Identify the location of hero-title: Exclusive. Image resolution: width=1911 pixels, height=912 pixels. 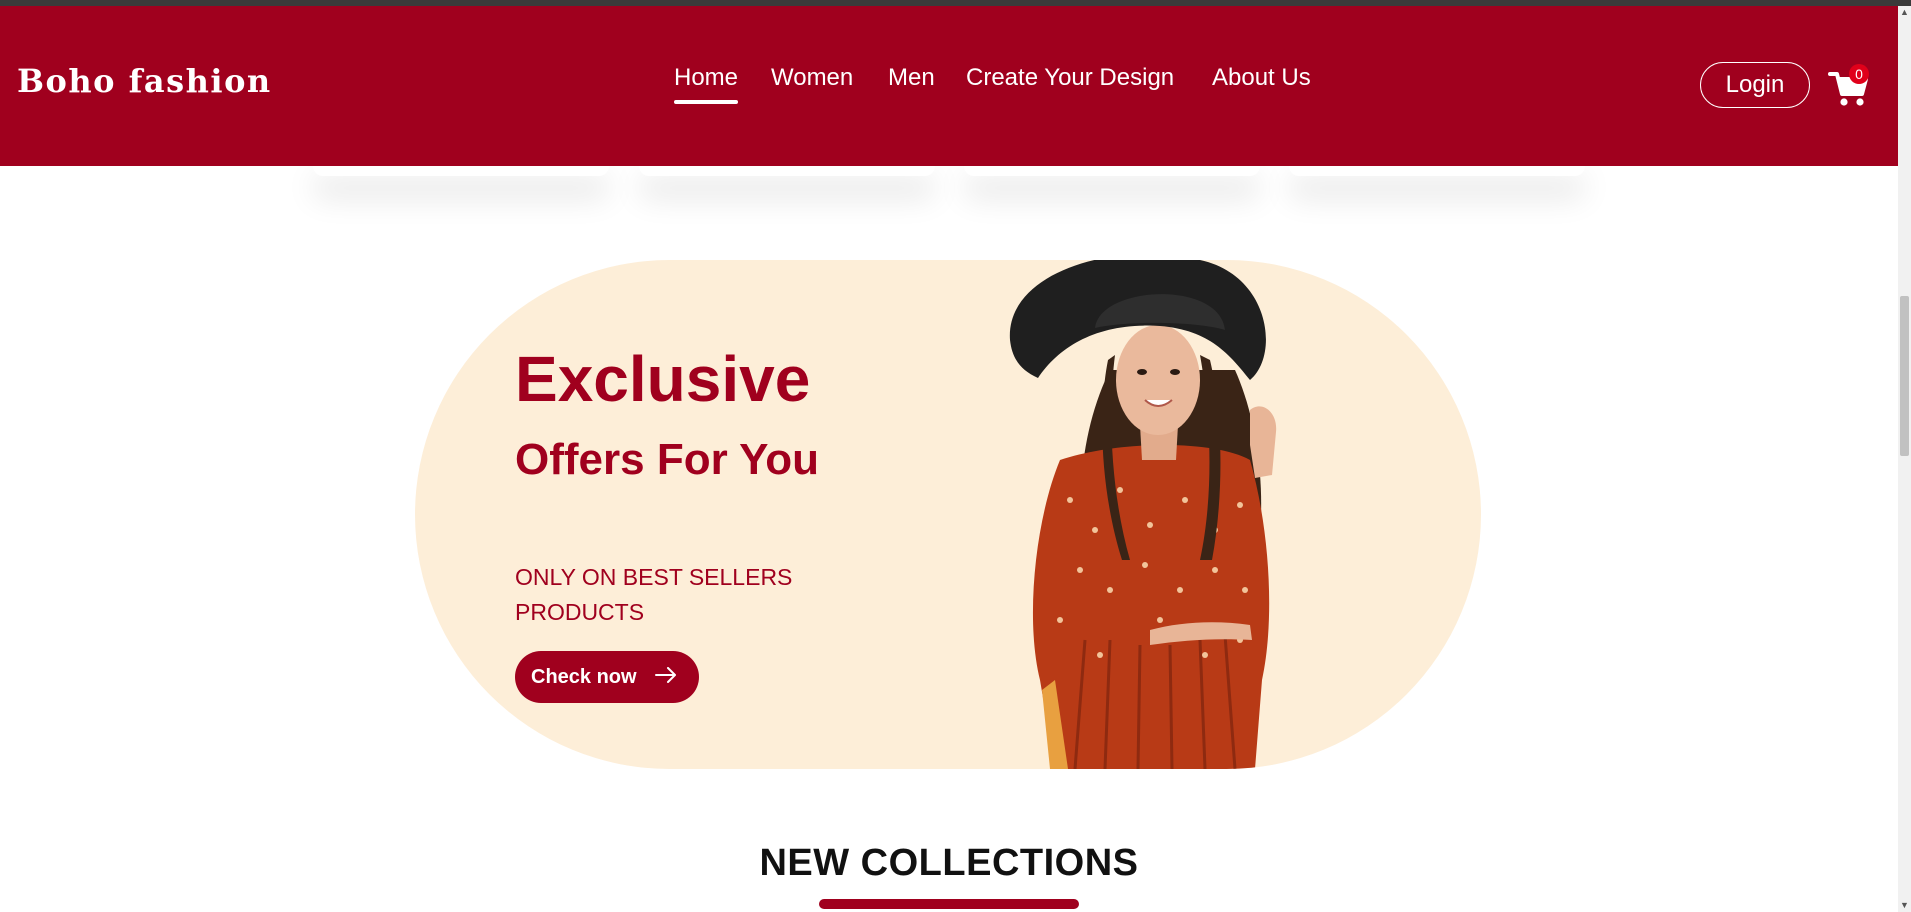
(663, 379).